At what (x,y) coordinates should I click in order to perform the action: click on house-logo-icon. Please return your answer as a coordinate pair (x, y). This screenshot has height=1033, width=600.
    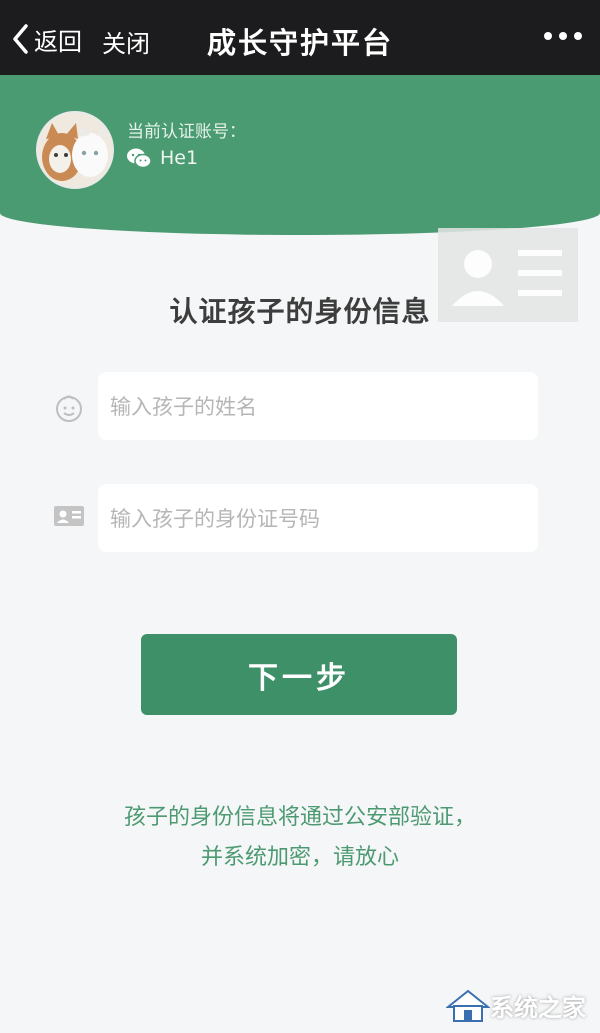
    Looking at the image, I should click on (468, 1005).